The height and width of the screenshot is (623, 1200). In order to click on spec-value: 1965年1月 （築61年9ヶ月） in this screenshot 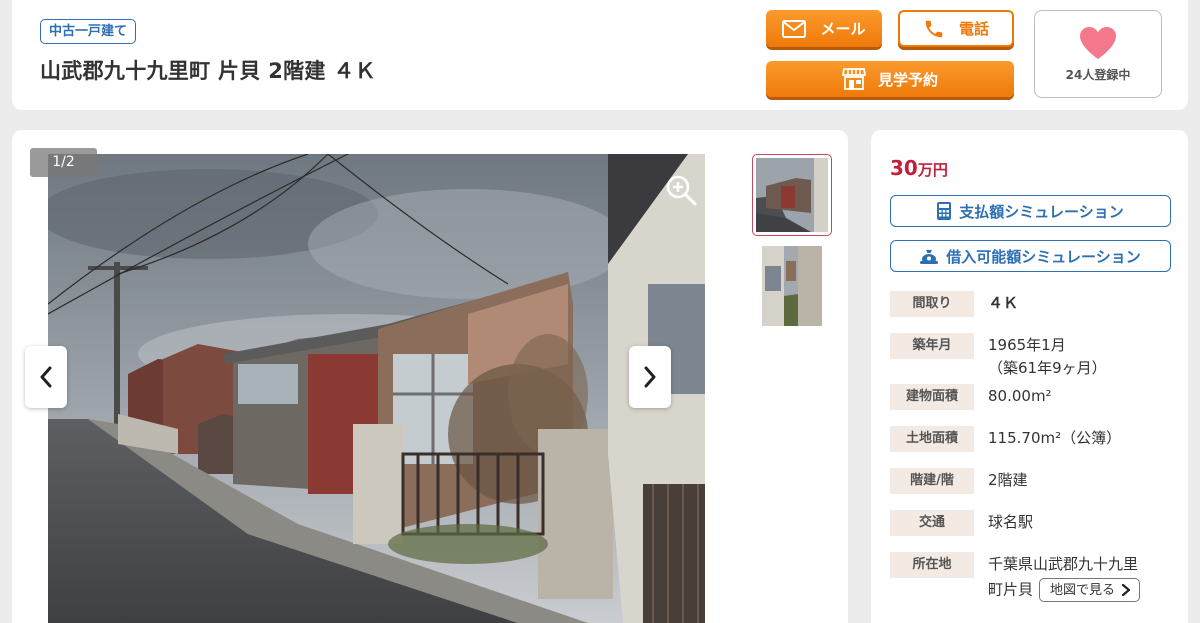, I will do `click(1040, 356)`.